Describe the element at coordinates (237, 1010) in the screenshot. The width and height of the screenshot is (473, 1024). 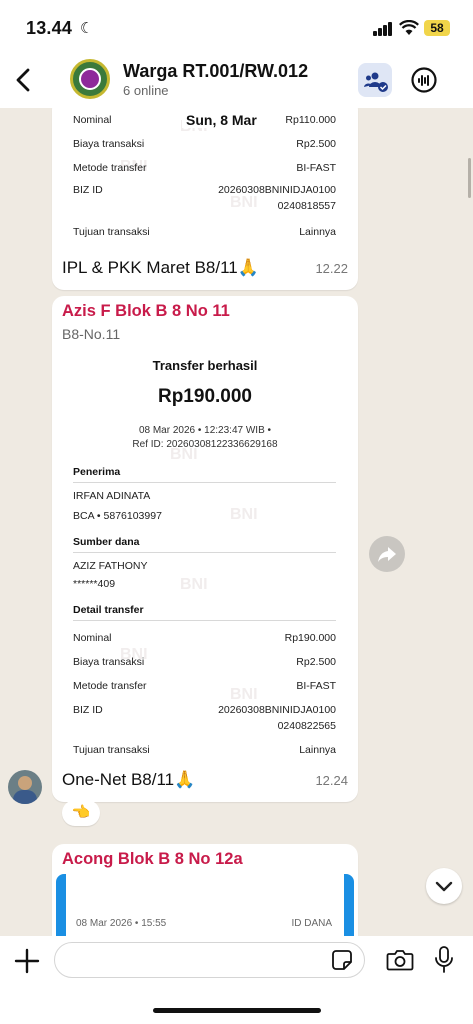
I see `home-indicator` at that location.